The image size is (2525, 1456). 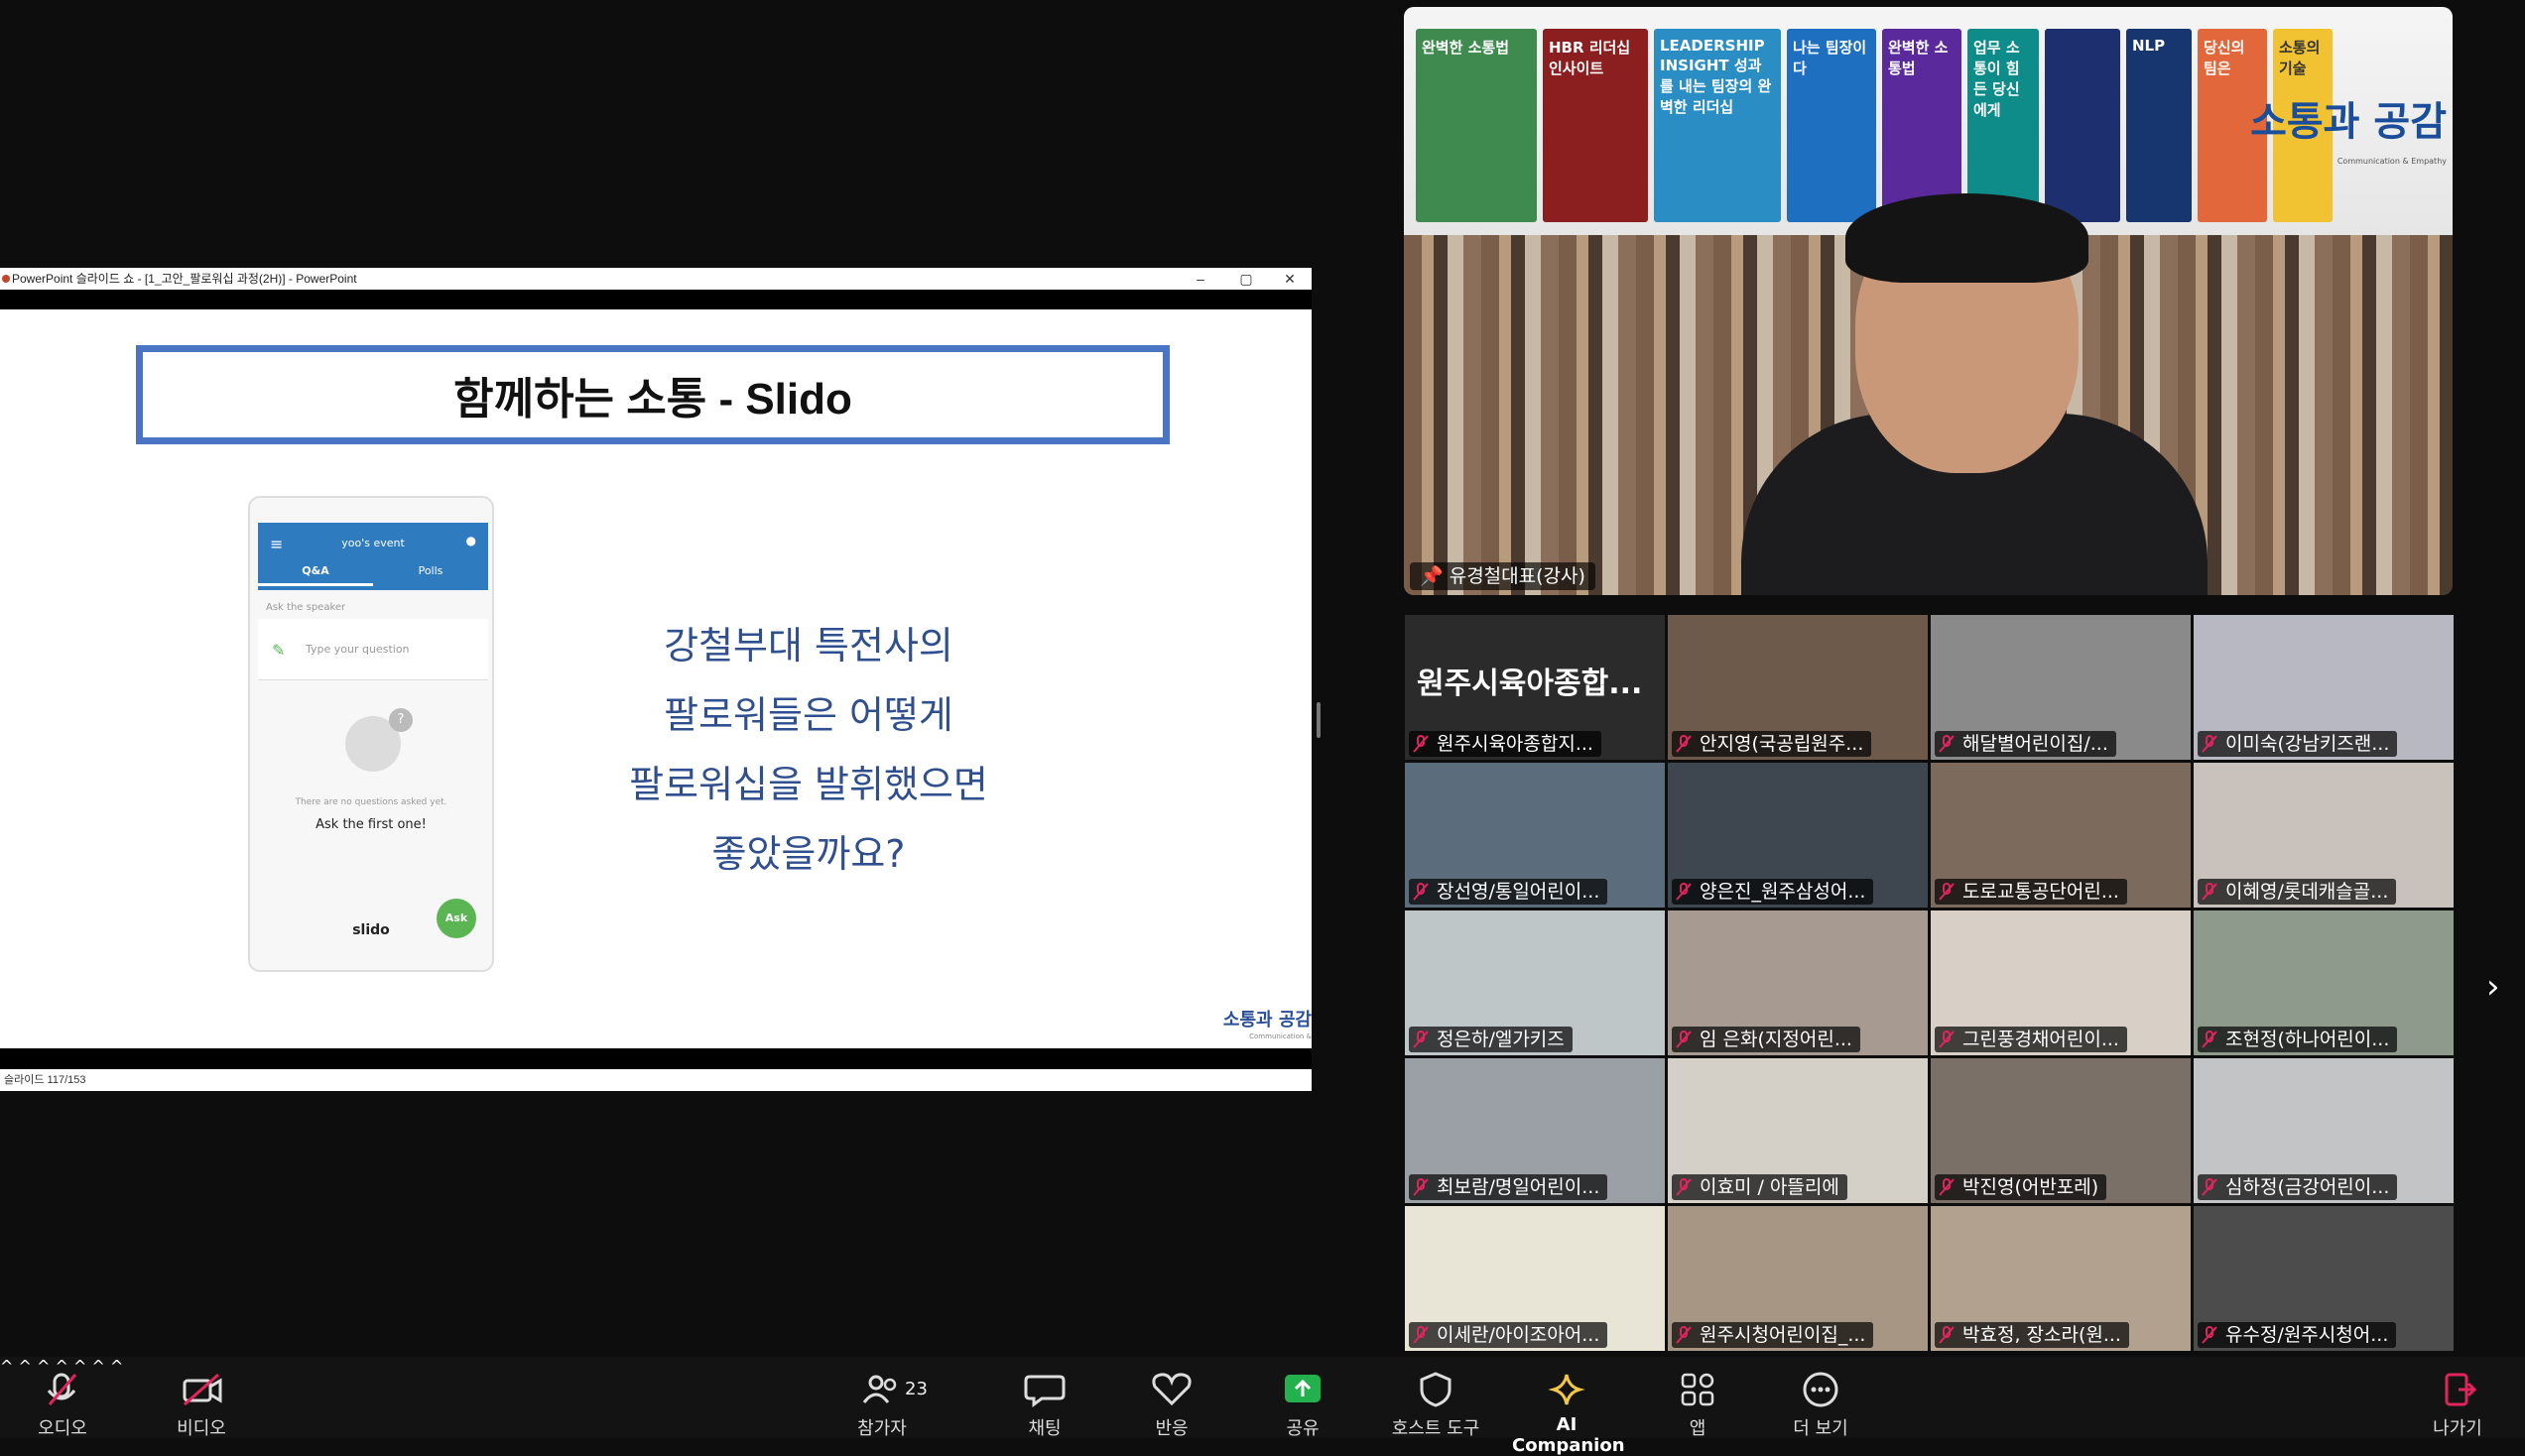 What do you see at coordinates (808, 854) in the screenshot?
I see `slide-question-line-4: 좋았을까요?` at bounding box center [808, 854].